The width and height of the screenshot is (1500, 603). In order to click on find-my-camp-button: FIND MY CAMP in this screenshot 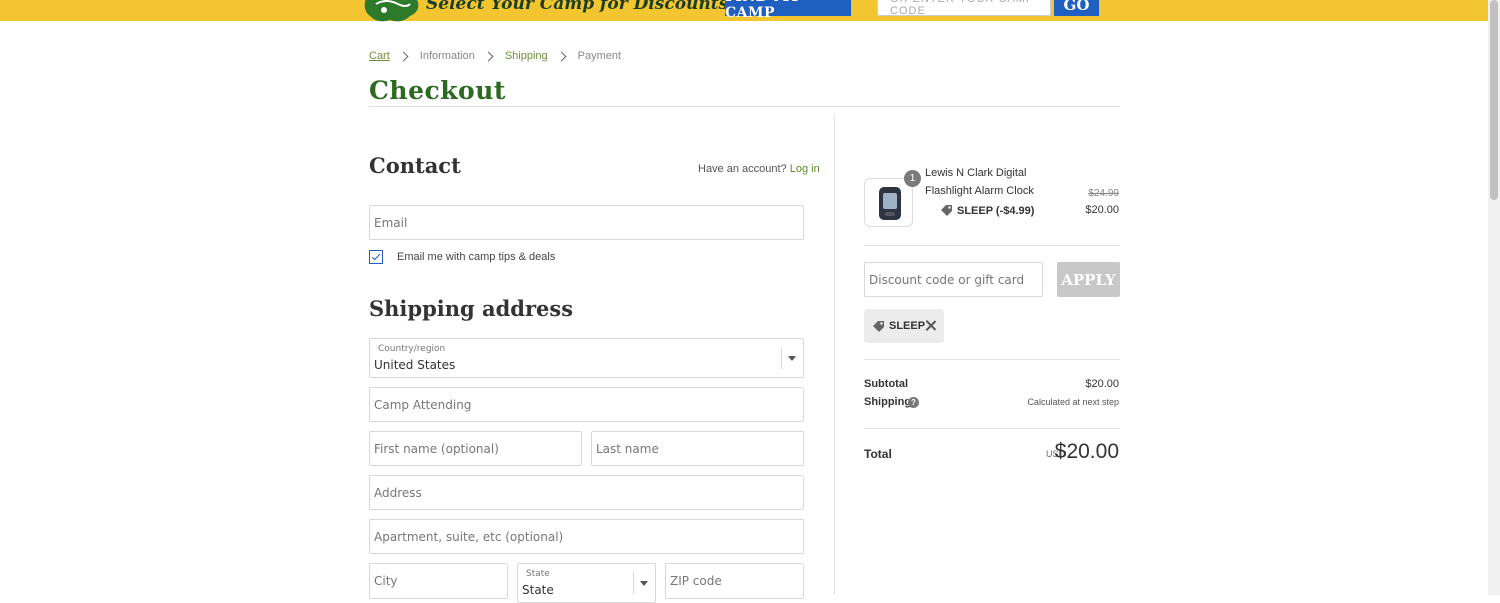, I will do `click(788, 10)`.